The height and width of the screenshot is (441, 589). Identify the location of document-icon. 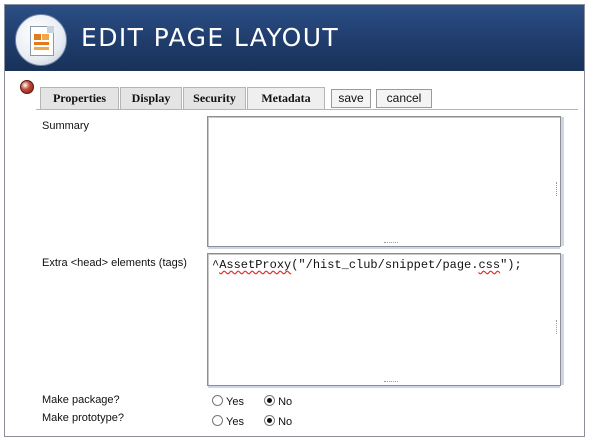
(42, 41).